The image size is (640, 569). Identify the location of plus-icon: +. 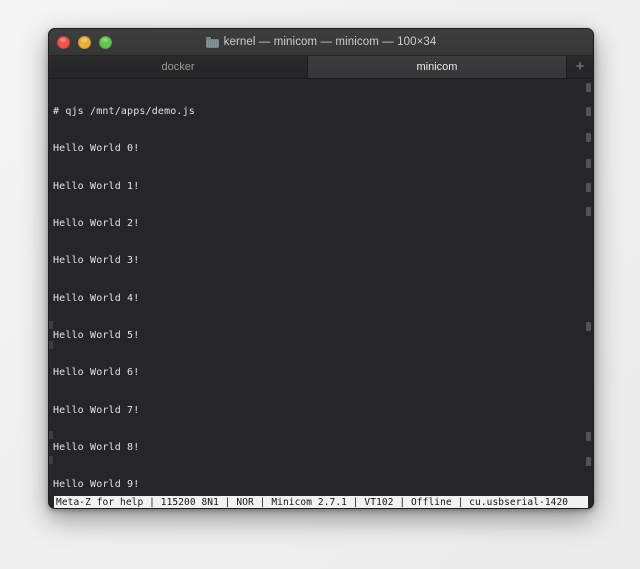
(580, 66).